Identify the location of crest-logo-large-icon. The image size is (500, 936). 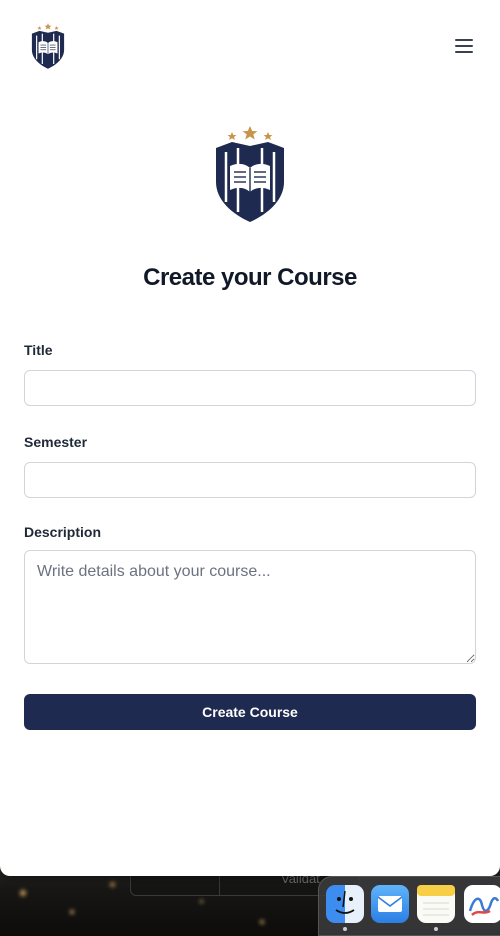
(250, 174).